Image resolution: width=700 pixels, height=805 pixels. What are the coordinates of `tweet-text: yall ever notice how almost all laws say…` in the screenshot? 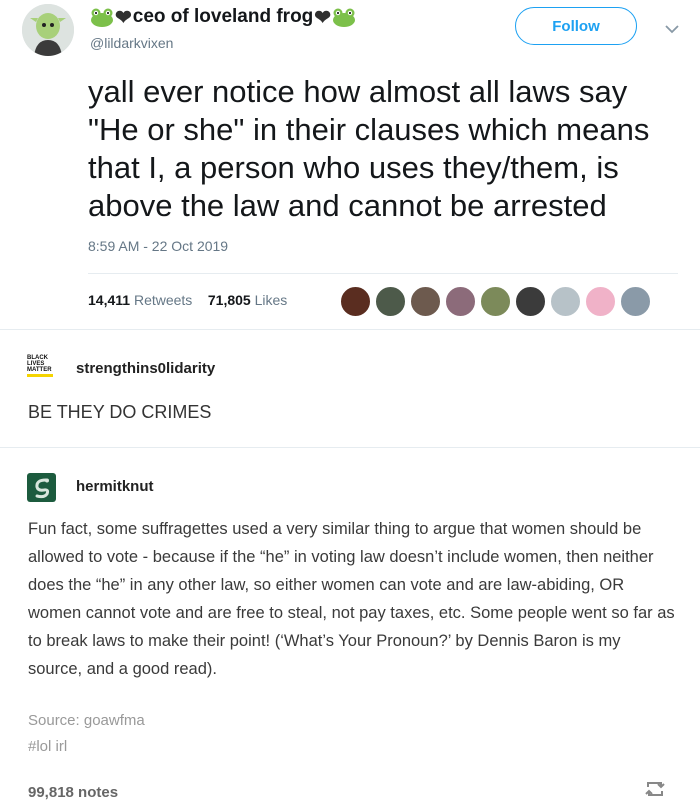 It's located at (369, 148).